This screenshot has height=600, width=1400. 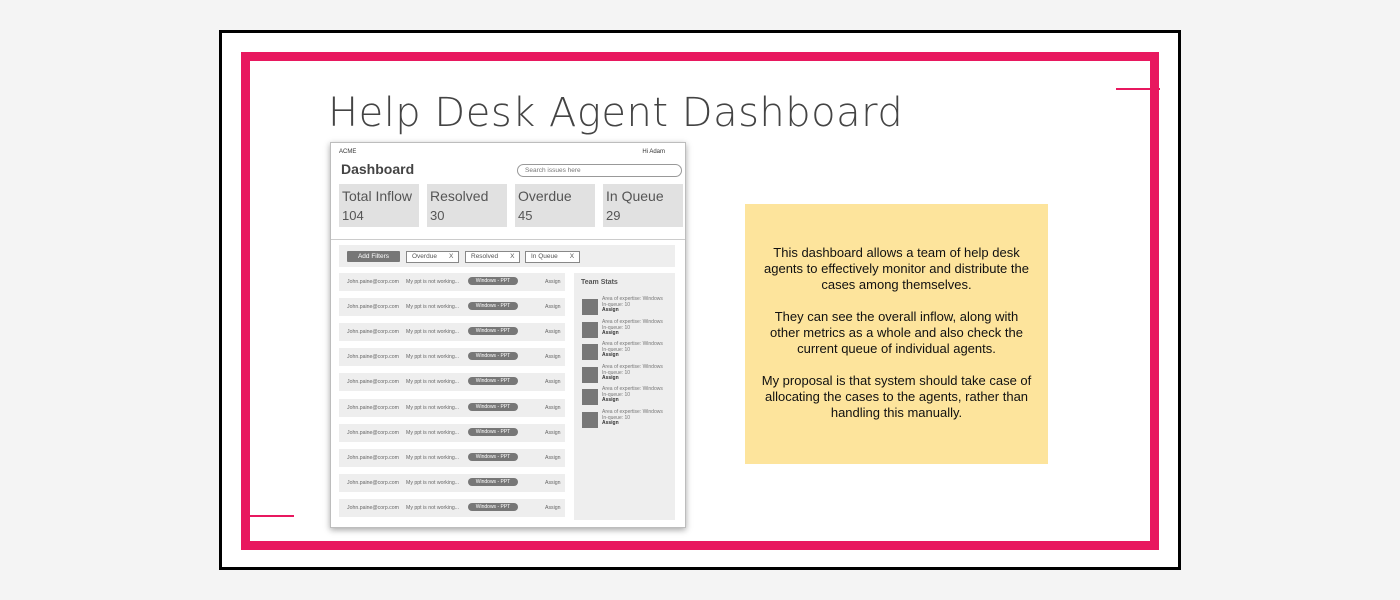 I want to click on stat-label: Overdue, so click(x=545, y=196).